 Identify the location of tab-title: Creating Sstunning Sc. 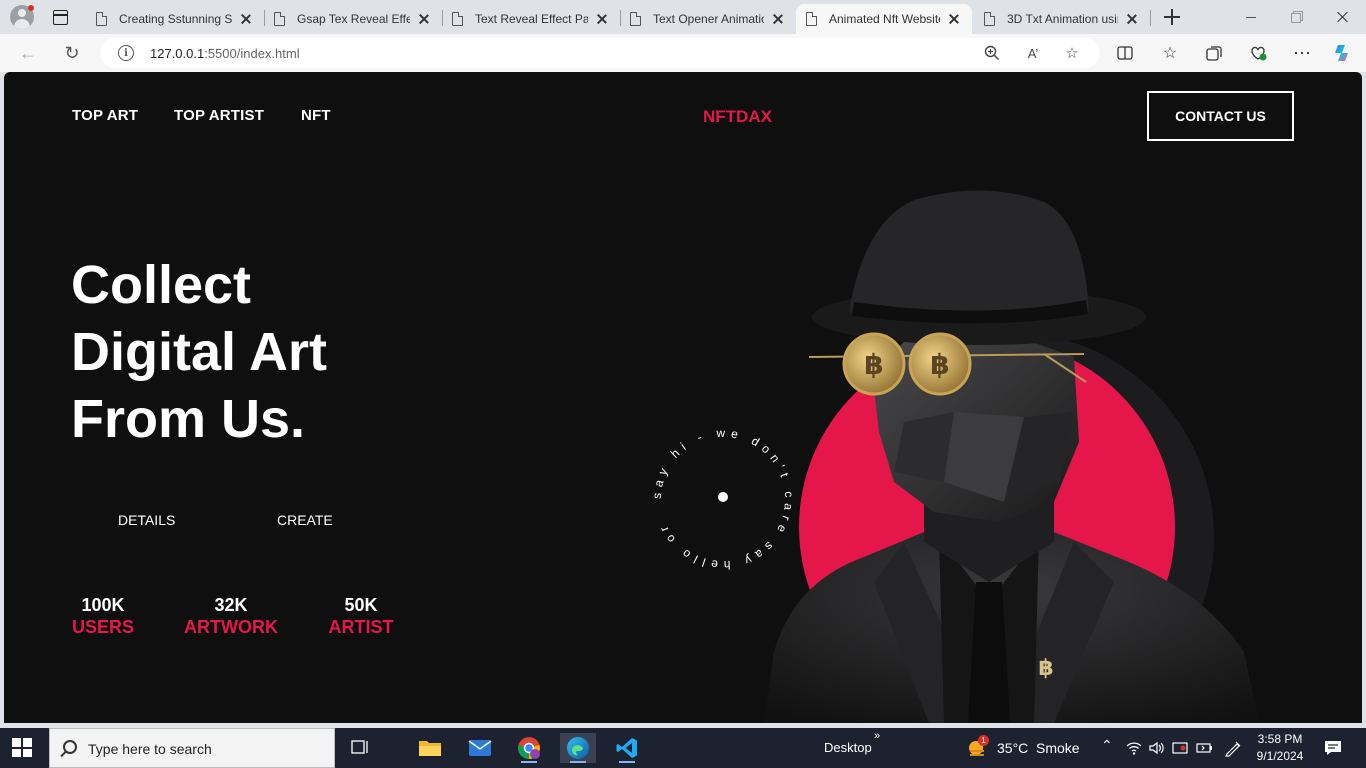
(175, 19).